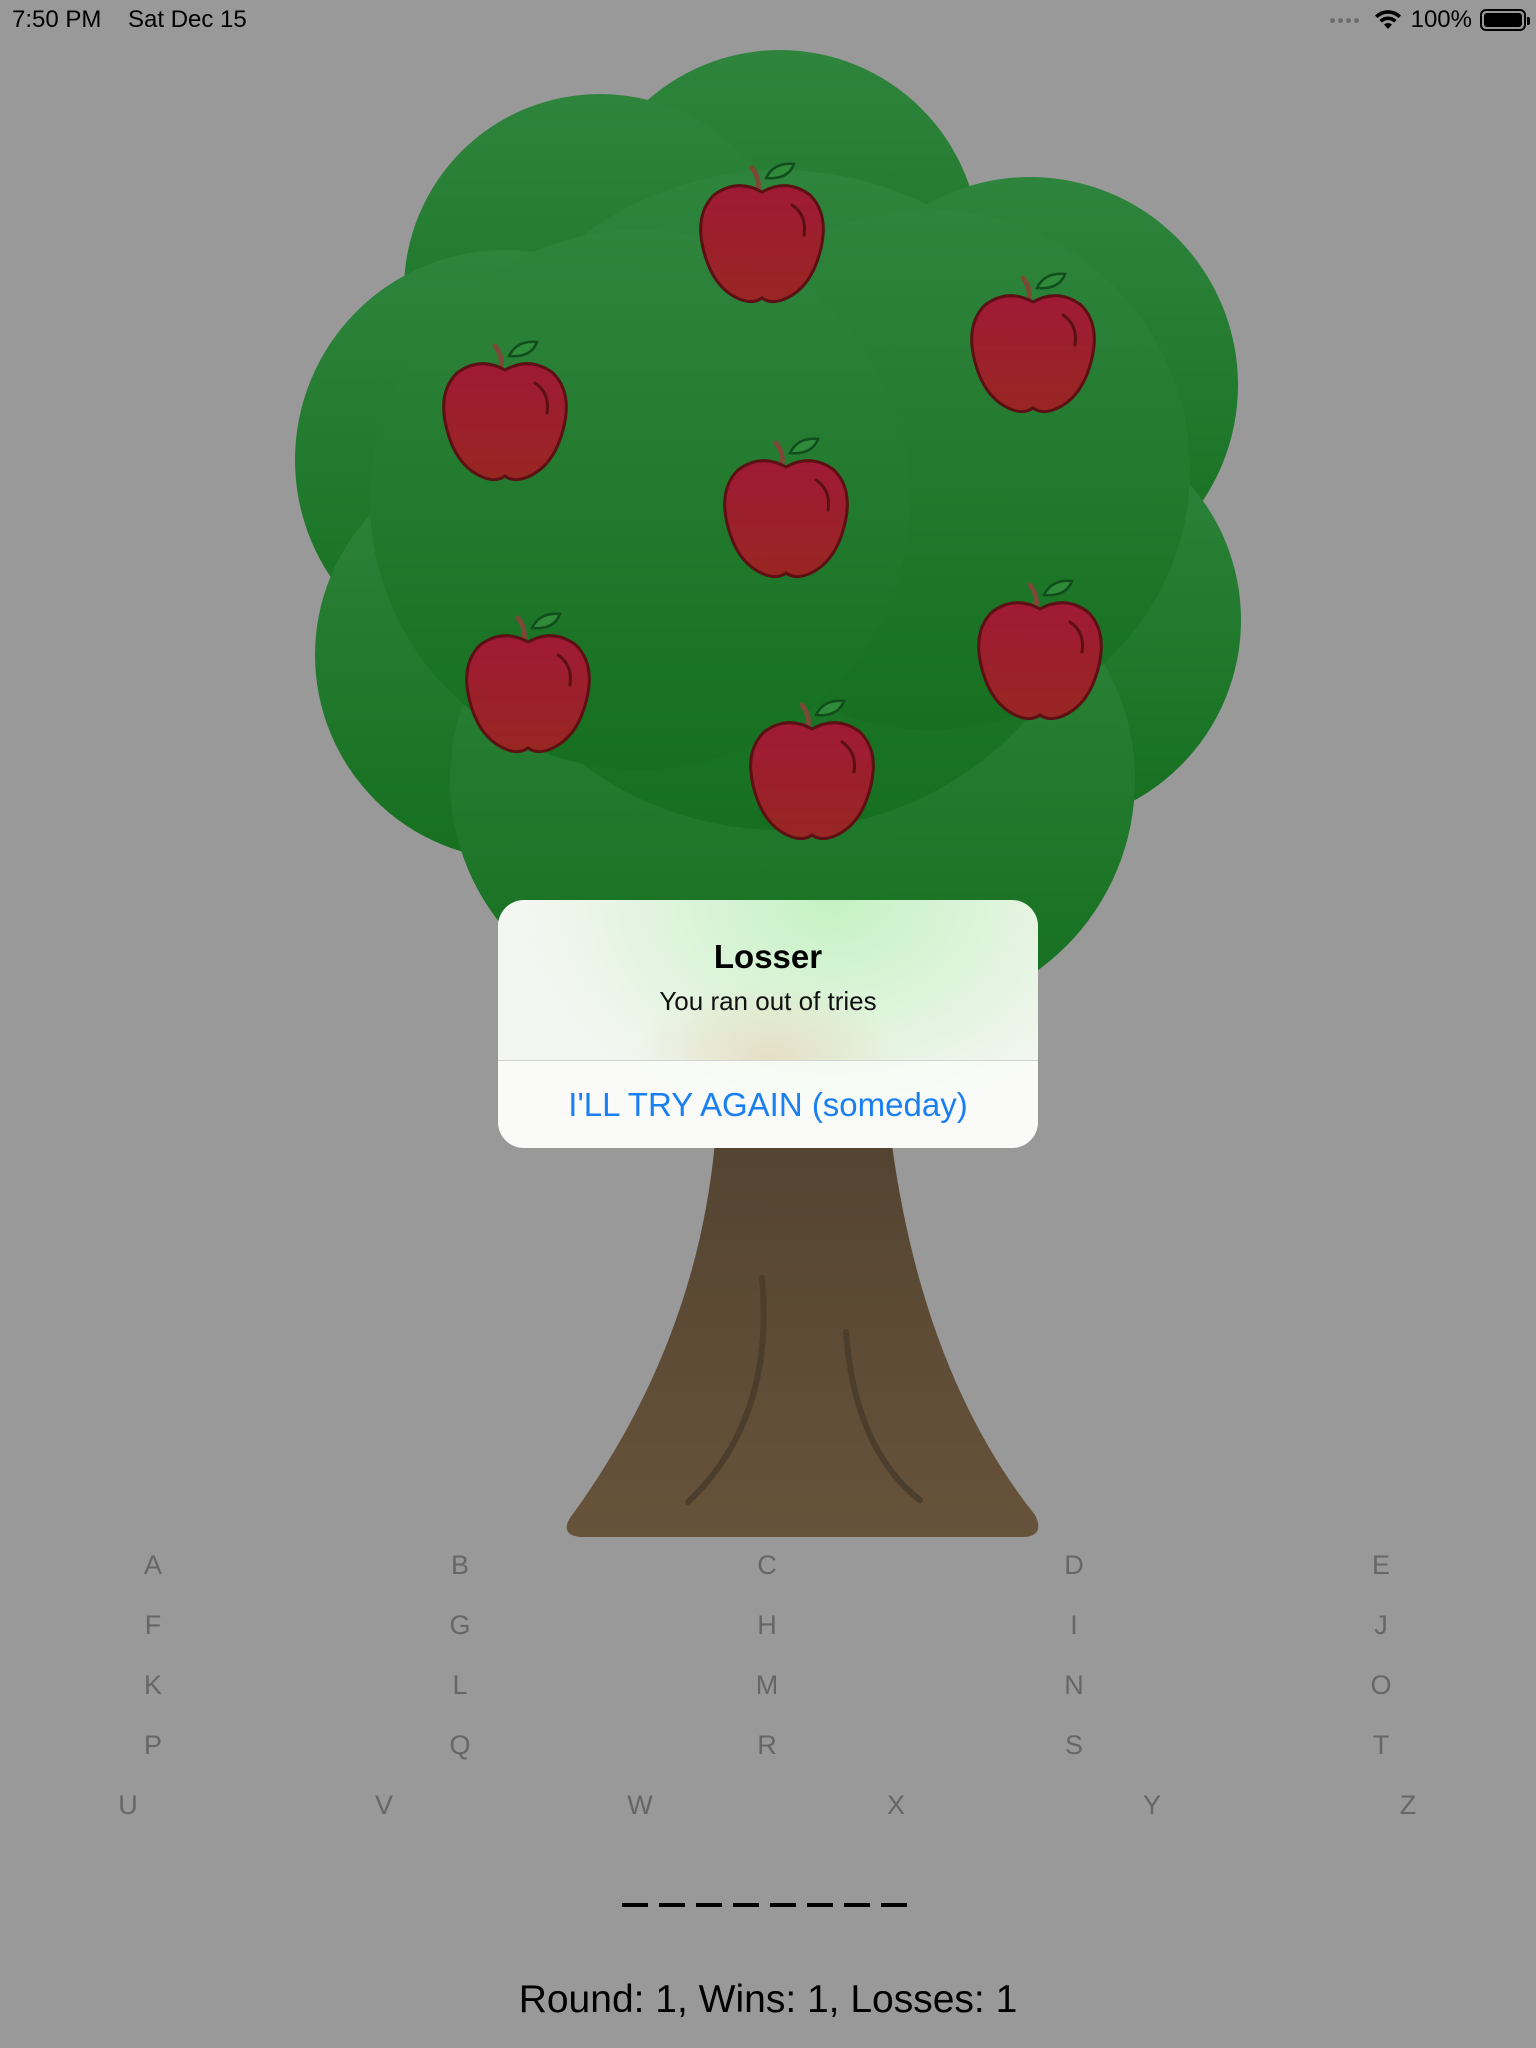 The width and height of the screenshot is (1536, 2048). What do you see at coordinates (1381, 1685) in the screenshot?
I see `letter-key-o: O` at bounding box center [1381, 1685].